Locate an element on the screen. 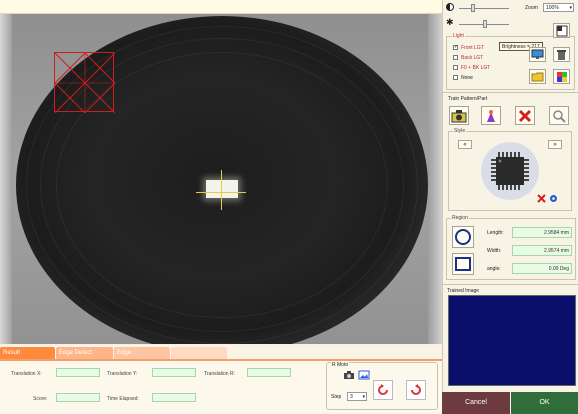 The width and height of the screenshot is (578, 414). time-elapsed-field is located at coordinates (174, 397).